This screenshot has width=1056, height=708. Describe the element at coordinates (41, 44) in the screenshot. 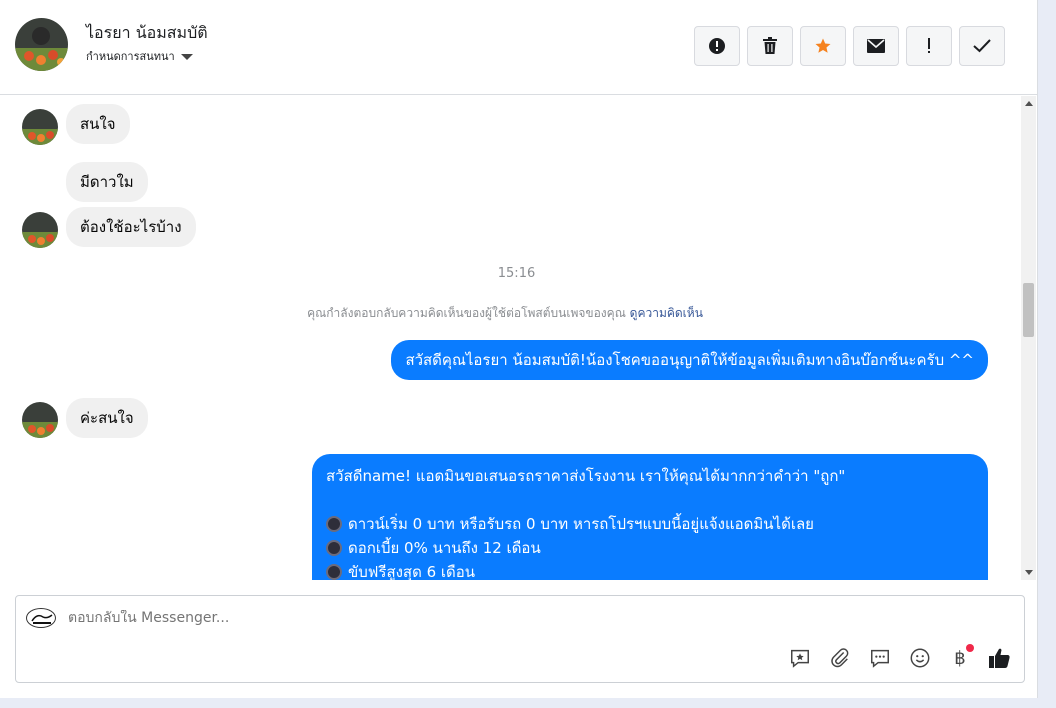

I see `contact-avatar` at that location.